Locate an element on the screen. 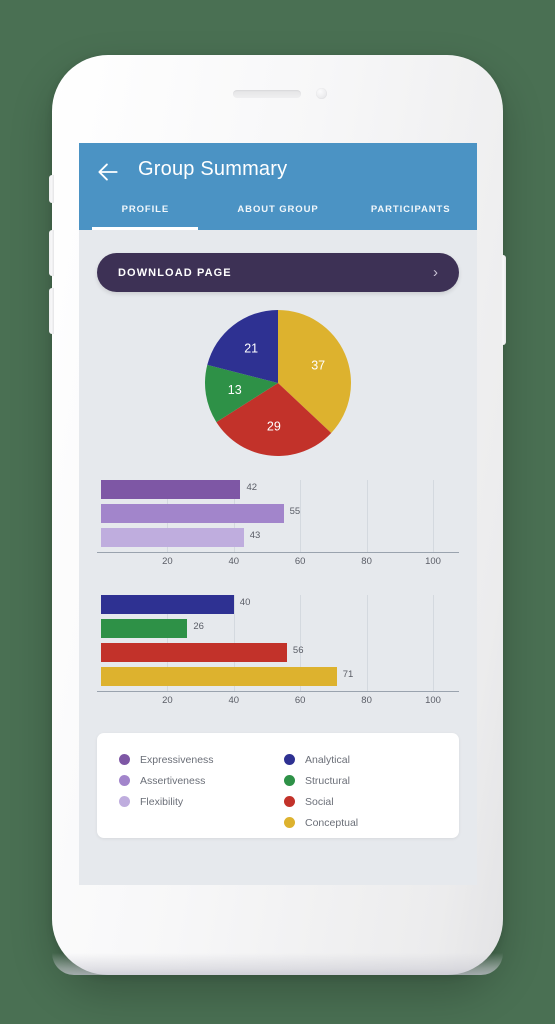 The width and height of the screenshot is (555, 1024). bar-row: 42 is located at coordinates (278, 489).